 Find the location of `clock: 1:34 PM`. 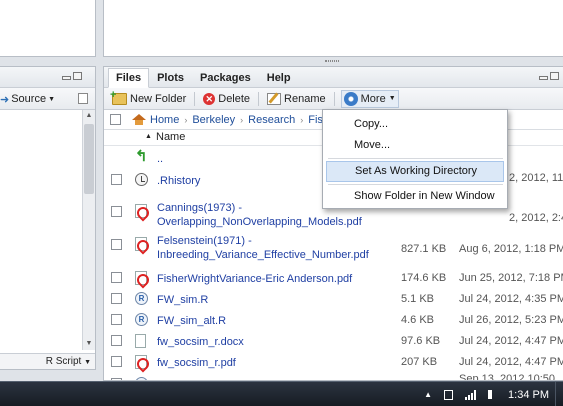

clock: 1:34 PM is located at coordinates (528, 395).